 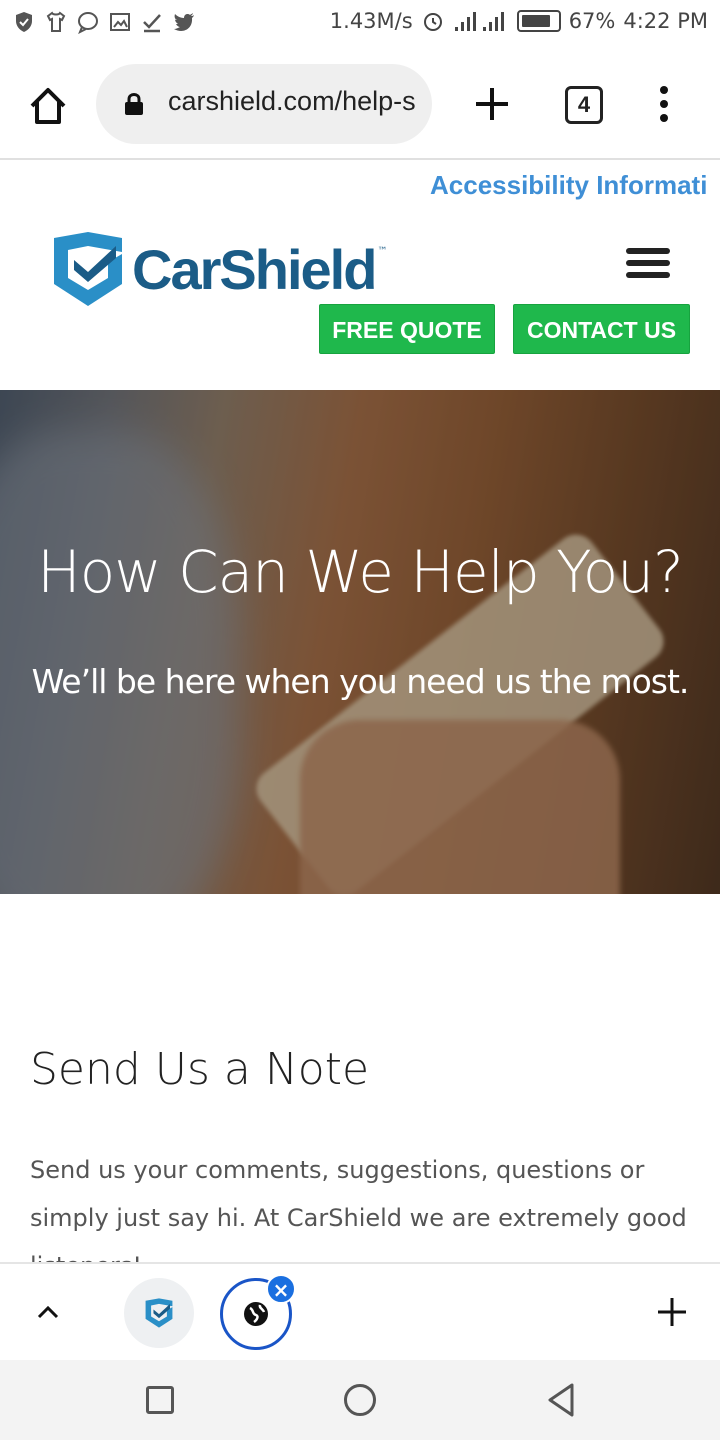 What do you see at coordinates (104, 22) in the screenshot?
I see `notification-icons` at bounding box center [104, 22].